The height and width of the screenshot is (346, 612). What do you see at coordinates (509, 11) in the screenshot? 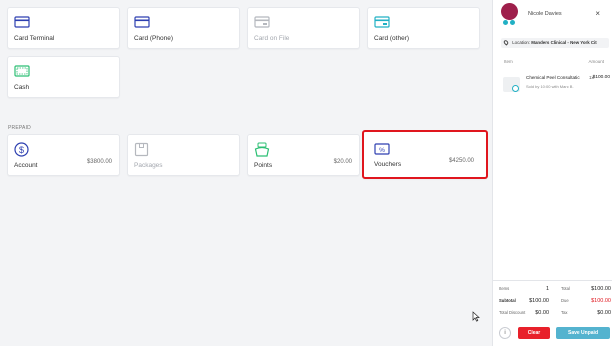
I see `avatar` at bounding box center [509, 11].